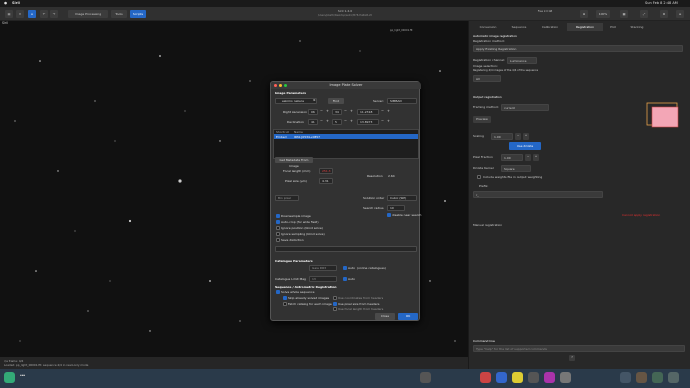 Image resolution: width=690 pixels, height=388 pixels. Describe the element at coordinates (321, 121) in the screenshot. I see `dec-deg-minus: −` at that location.